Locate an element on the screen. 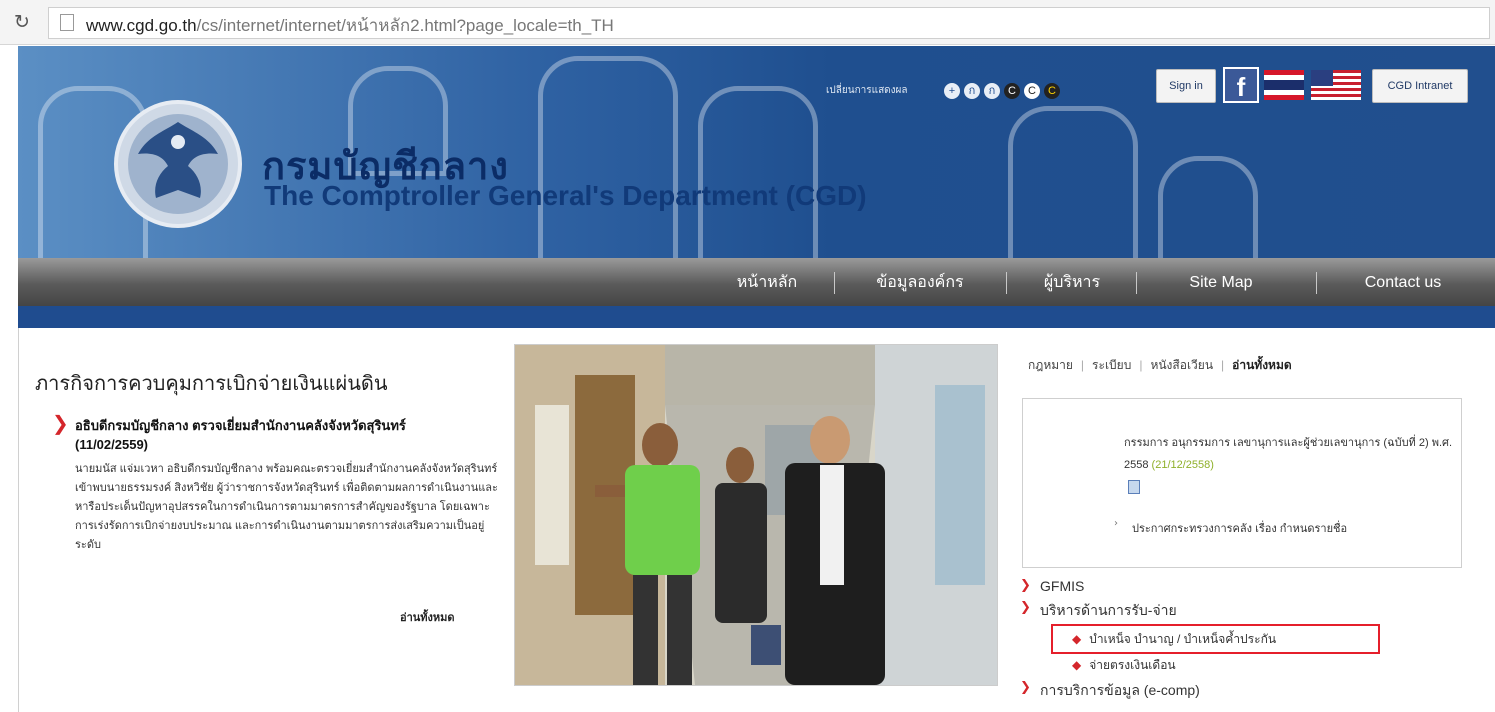 Image resolution: width=1495 pixels, height=712 pixels. menu-payment: บริหารด้านการรับ-จ่าย is located at coordinates (1108, 611).